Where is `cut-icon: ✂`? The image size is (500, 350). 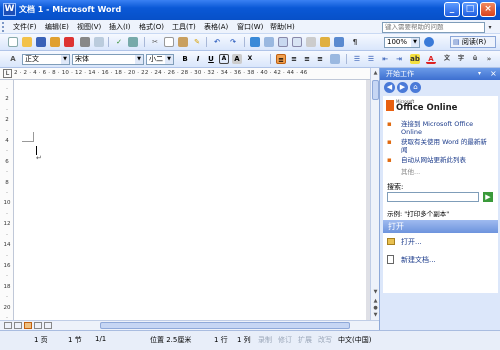
cut-icon: ✂ is located at coordinates (155, 42).